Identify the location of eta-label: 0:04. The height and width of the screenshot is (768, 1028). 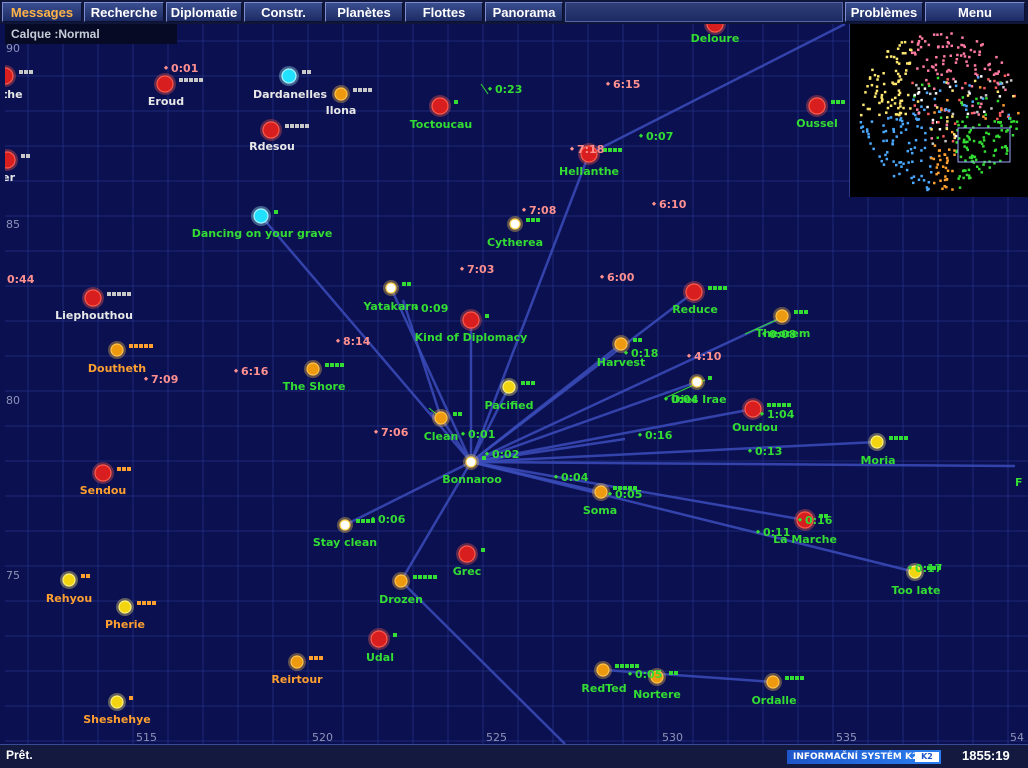
(685, 399).